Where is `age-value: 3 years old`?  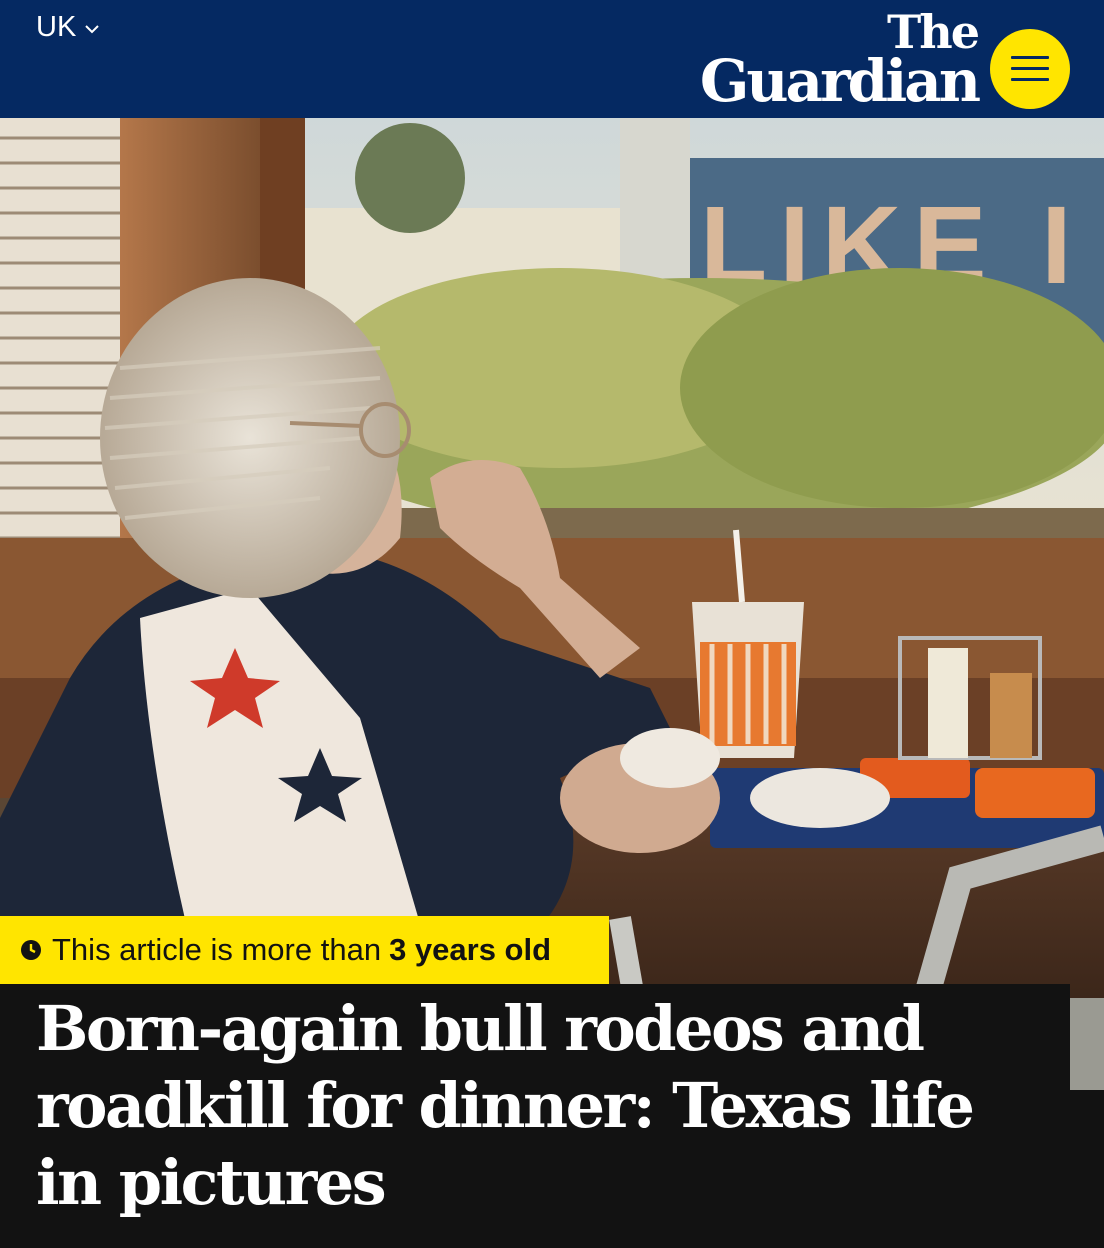 age-value: 3 years old is located at coordinates (470, 949).